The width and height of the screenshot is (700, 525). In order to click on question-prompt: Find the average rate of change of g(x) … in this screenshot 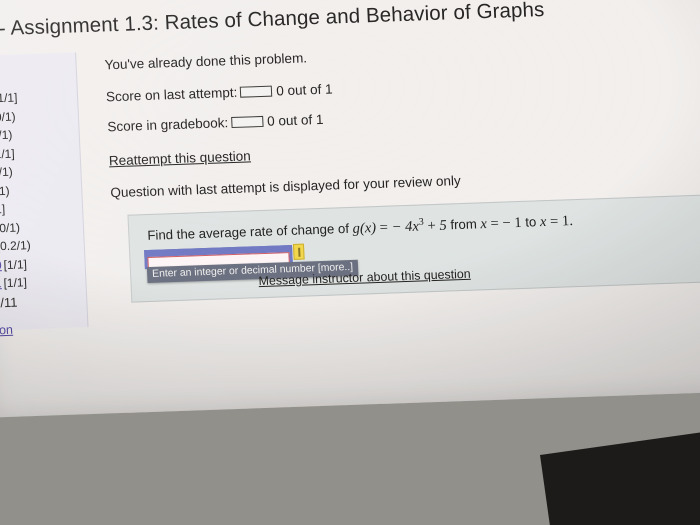, I will do `click(360, 228)`.